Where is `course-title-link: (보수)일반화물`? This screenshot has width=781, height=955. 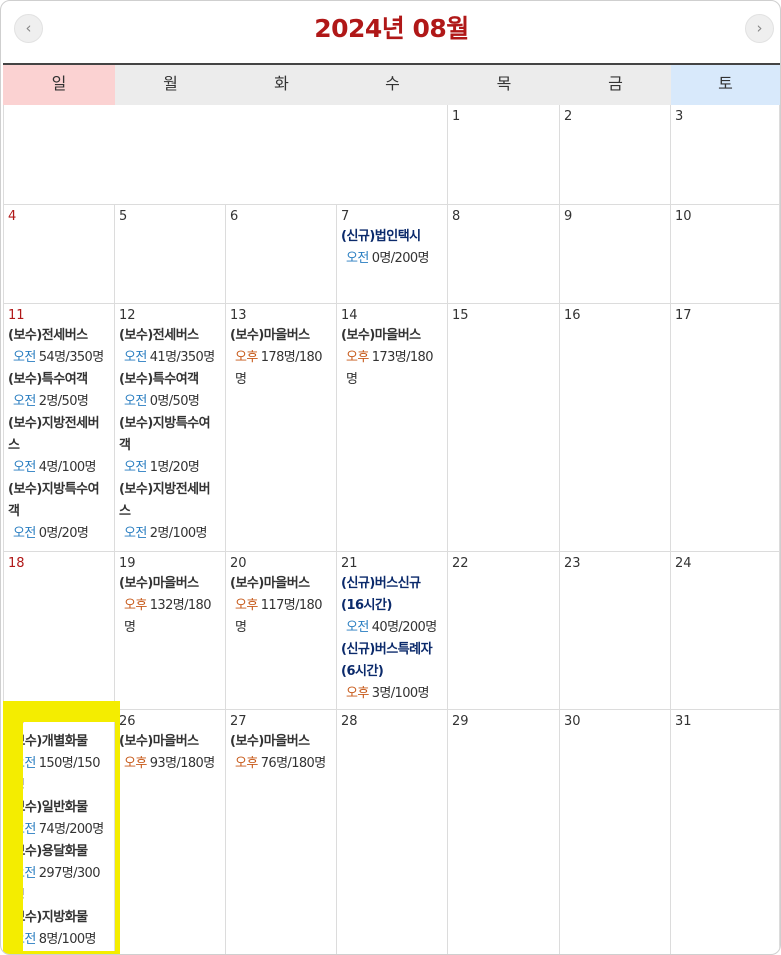
course-title-link: (보수)일반화물 is located at coordinates (59, 808).